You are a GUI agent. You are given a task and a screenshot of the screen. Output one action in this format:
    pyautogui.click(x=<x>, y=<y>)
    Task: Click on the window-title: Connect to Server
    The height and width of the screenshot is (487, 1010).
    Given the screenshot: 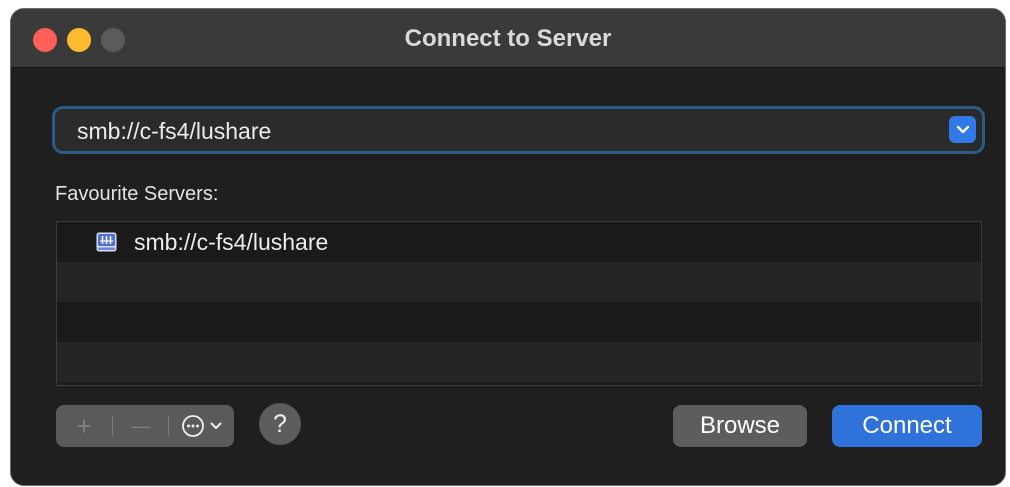 What is the action you would take?
    pyautogui.click(x=508, y=38)
    